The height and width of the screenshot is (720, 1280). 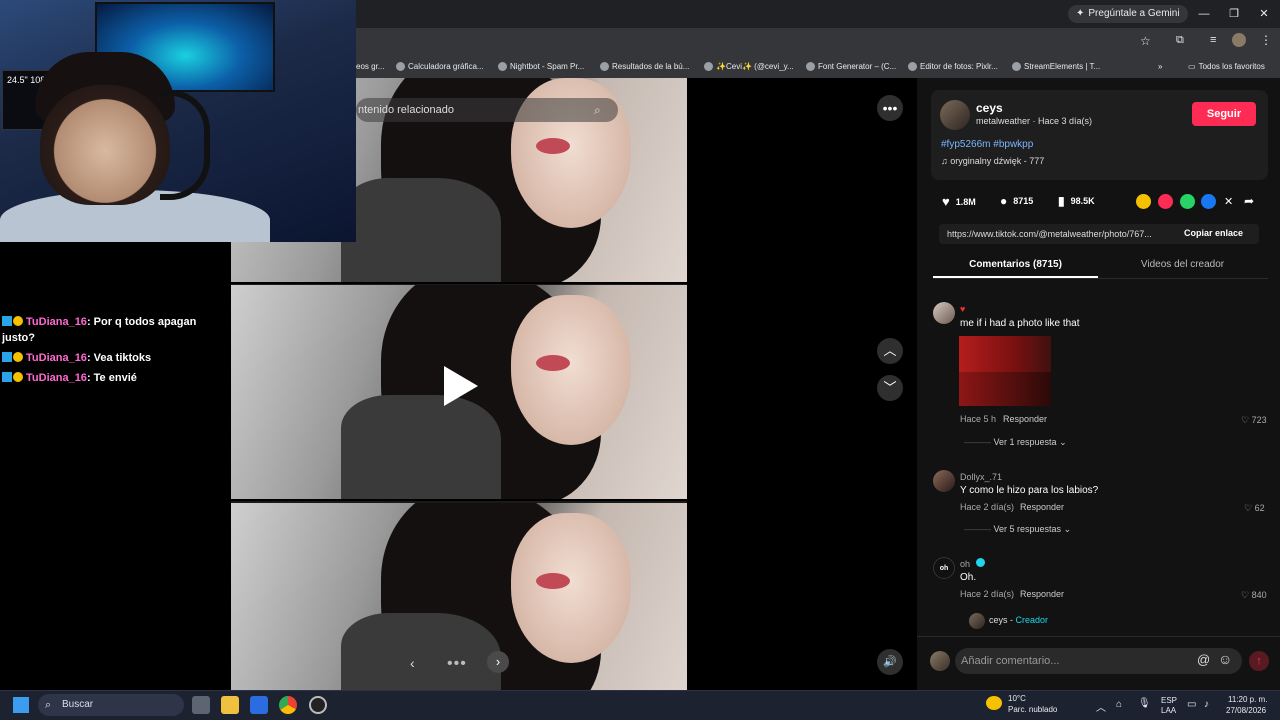 I want to click on coin-share-icon, so click(x=1143, y=201).